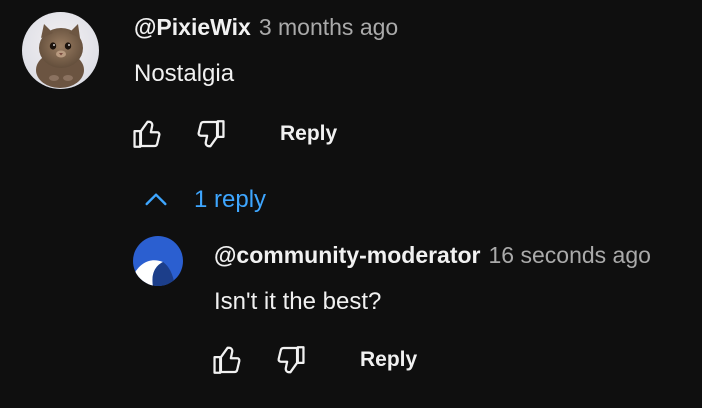 The width and height of the screenshot is (702, 408). What do you see at coordinates (233, 134) in the screenshot?
I see `comment-actions: Reply` at bounding box center [233, 134].